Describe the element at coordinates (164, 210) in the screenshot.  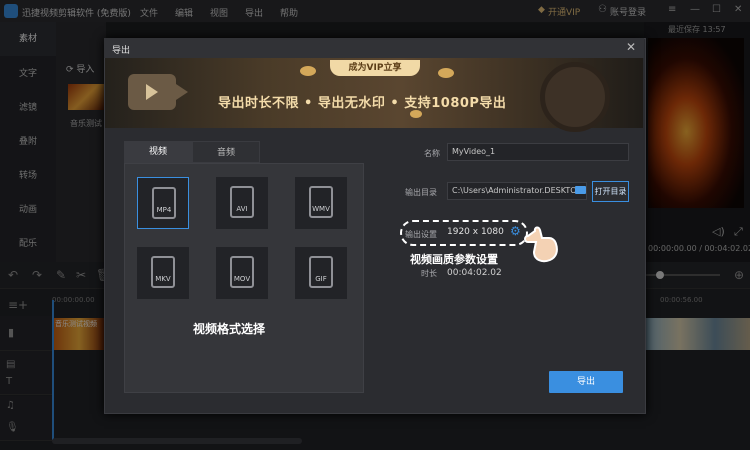
I see `format-label: MP4` at that location.